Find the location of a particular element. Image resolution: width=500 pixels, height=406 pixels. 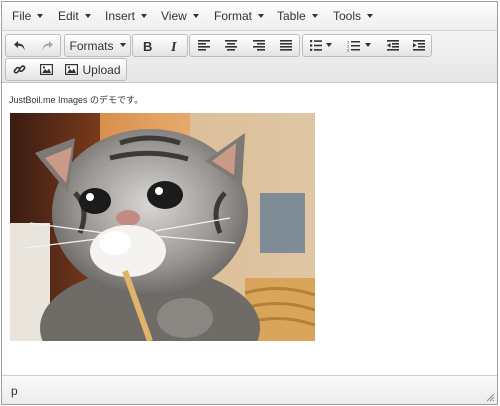

bold-button: B is located at coordinates (146, 45).